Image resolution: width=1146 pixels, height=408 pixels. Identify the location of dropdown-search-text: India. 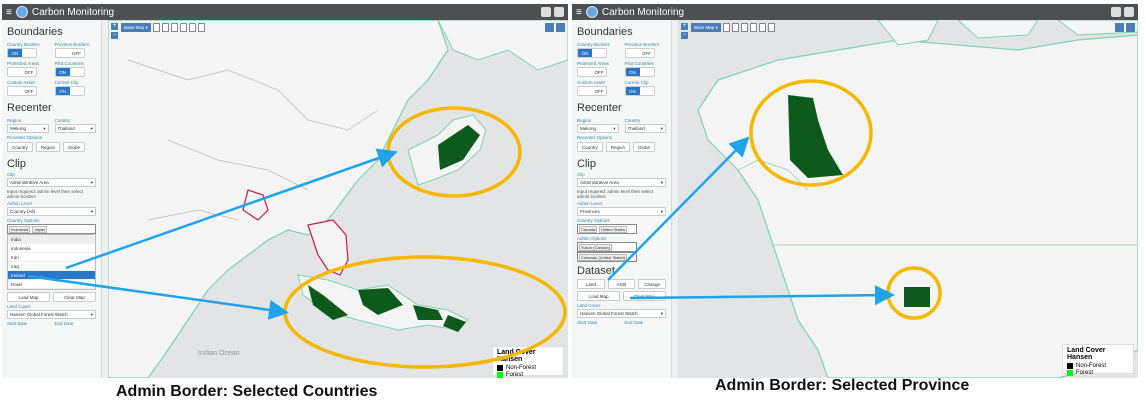
(51, 239).